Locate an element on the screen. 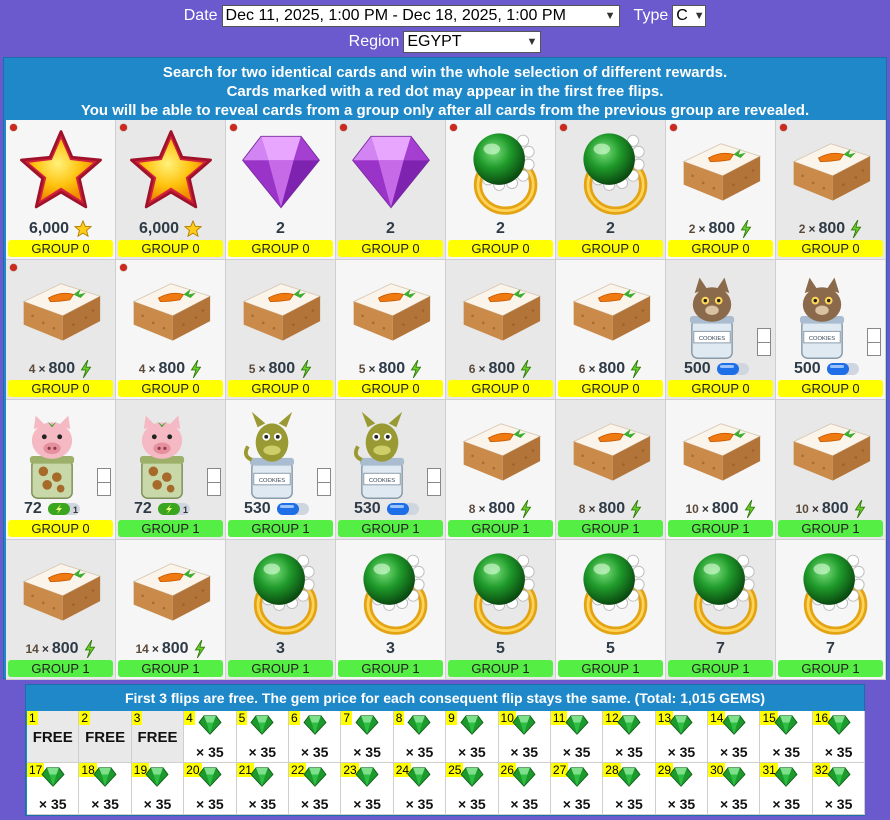 The width and height of the screenshot is (890, 820). flip-slot: 25 × 35 is located at coordinates (472, 789).